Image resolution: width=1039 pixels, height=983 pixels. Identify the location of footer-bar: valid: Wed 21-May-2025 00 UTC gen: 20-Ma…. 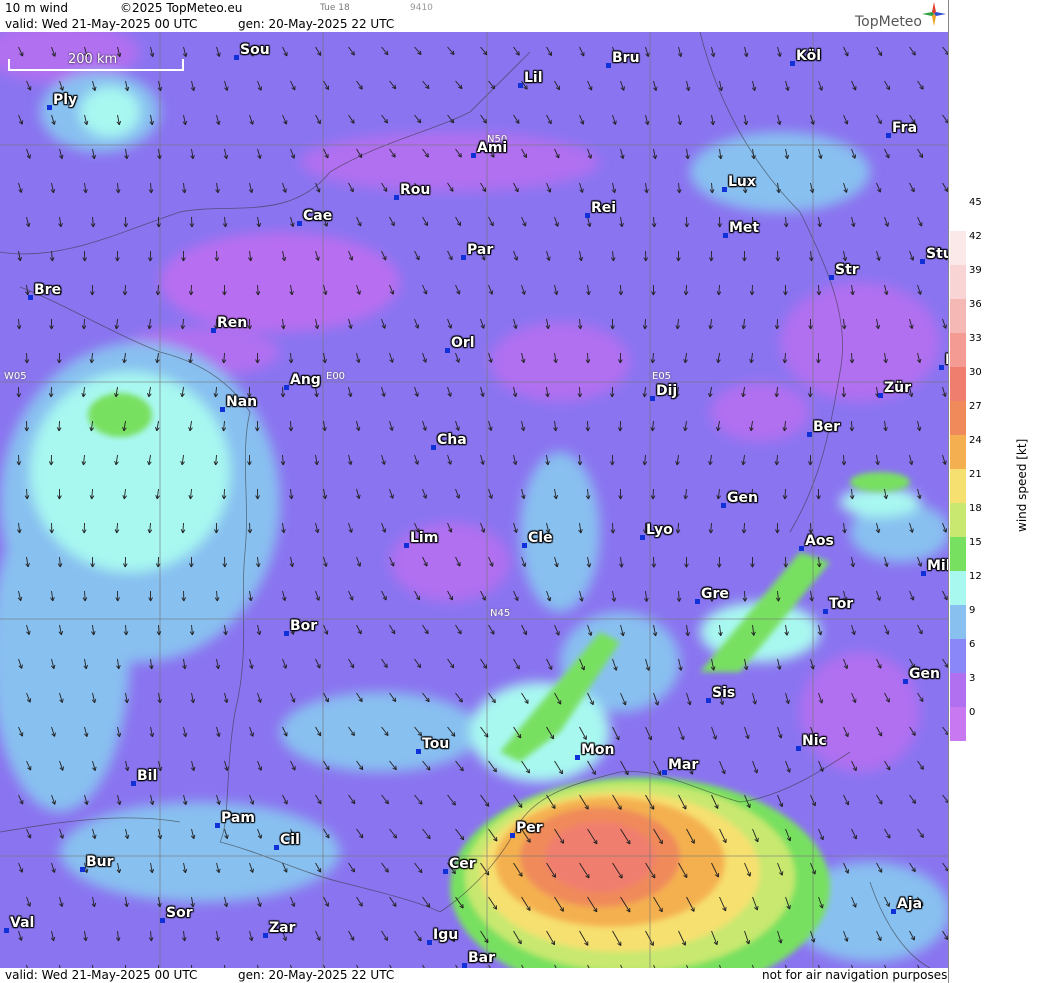
(474, 975).